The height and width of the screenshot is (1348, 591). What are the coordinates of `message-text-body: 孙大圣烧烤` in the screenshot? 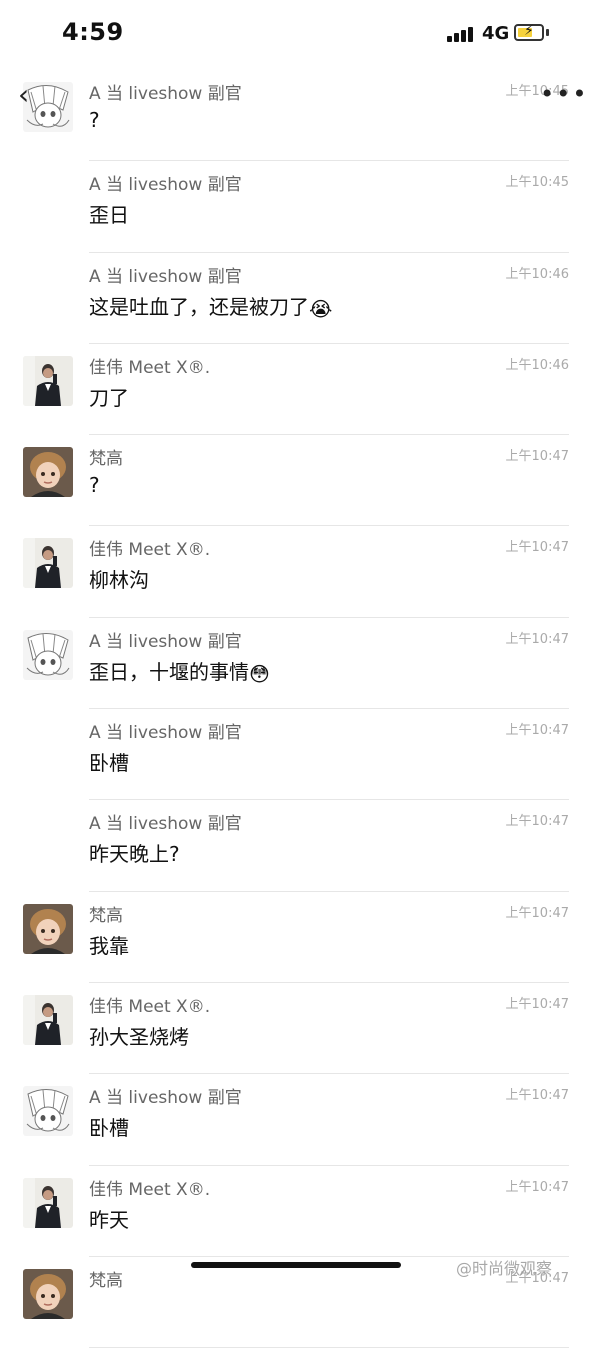 It's located at (139, 1036).